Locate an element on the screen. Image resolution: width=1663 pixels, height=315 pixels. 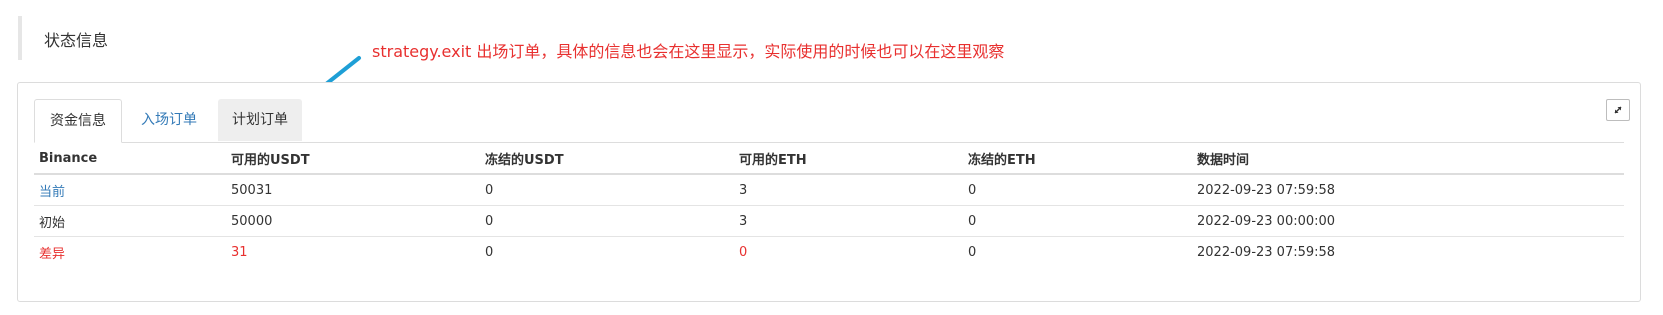
table-row: 当前 50031 0 3 0 2022-09-23 07:59:58 is located at coordinates (829, 190).